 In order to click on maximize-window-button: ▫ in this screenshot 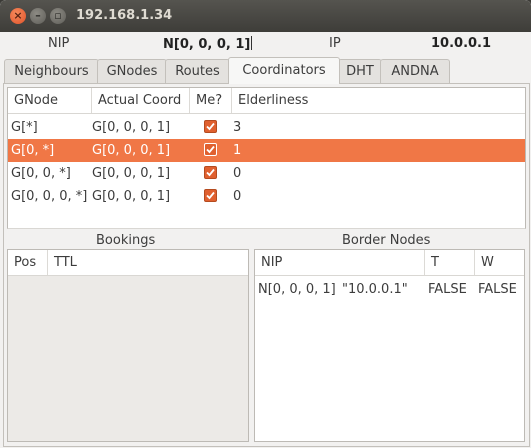, I will do `click(58, 16)`.